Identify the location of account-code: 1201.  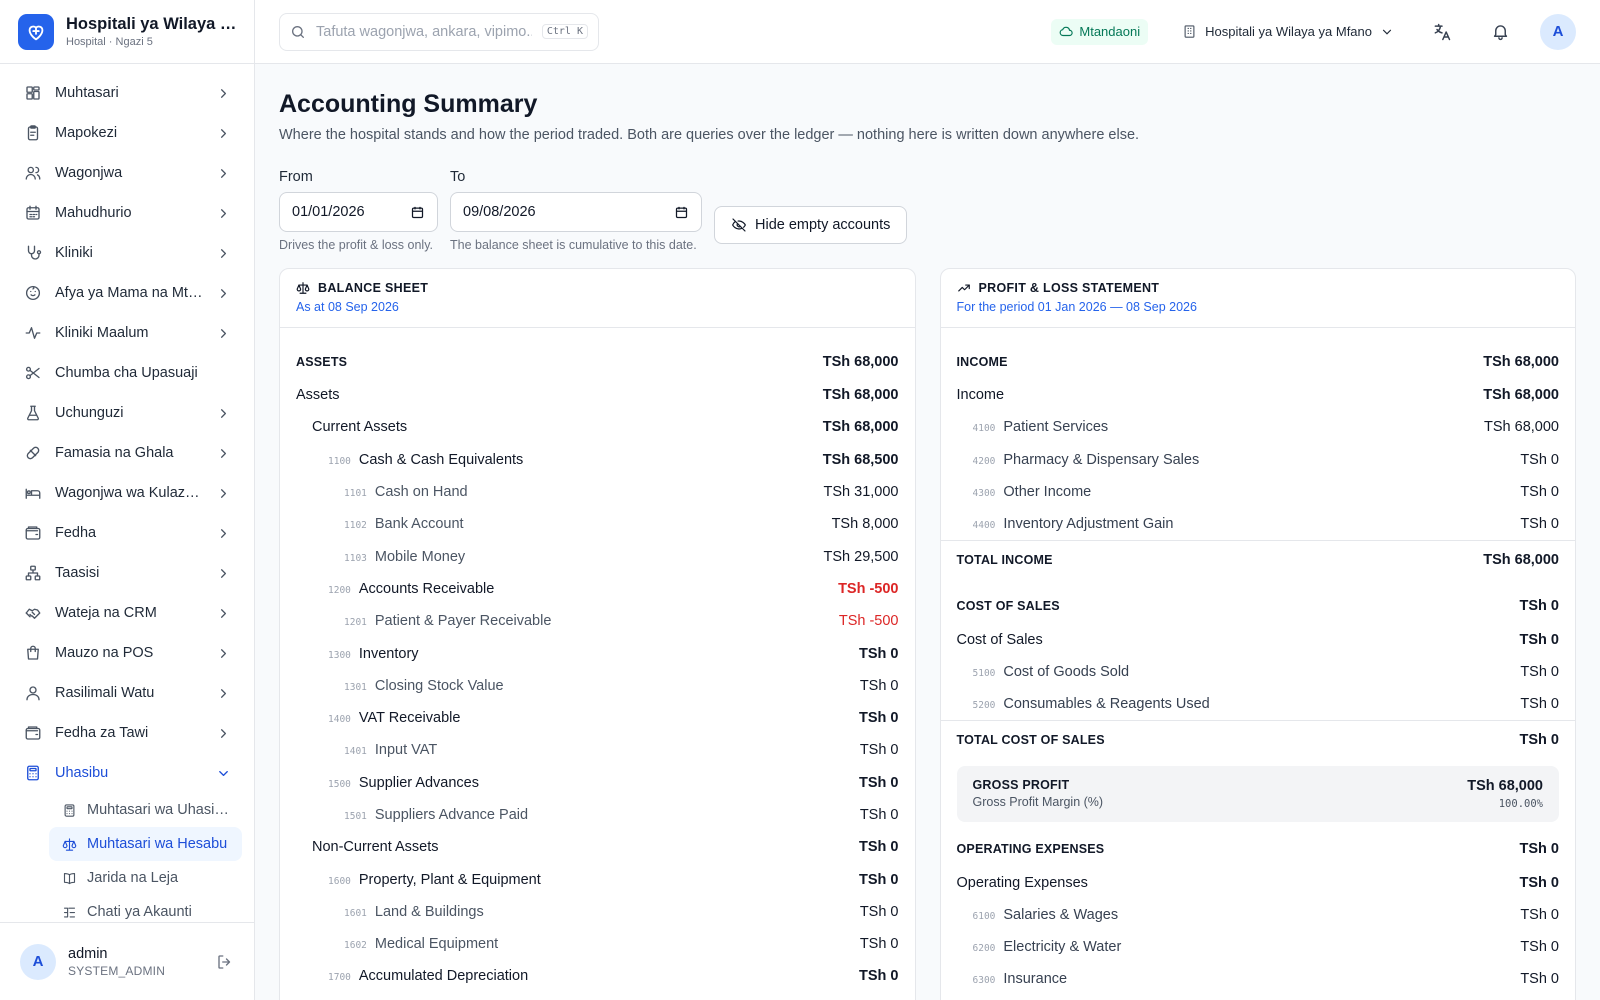
(355, 623).